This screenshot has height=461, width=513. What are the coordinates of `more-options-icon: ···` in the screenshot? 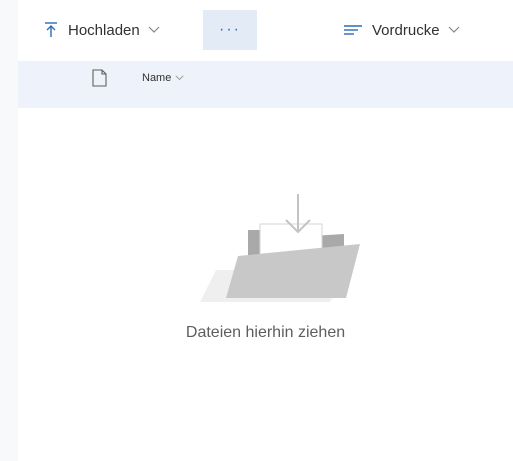 It's located at (230, 29).